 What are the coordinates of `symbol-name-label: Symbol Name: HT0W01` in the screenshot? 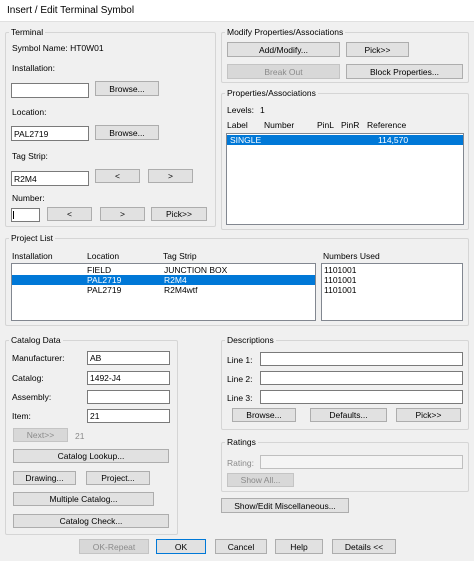 It's located at (58, 48).